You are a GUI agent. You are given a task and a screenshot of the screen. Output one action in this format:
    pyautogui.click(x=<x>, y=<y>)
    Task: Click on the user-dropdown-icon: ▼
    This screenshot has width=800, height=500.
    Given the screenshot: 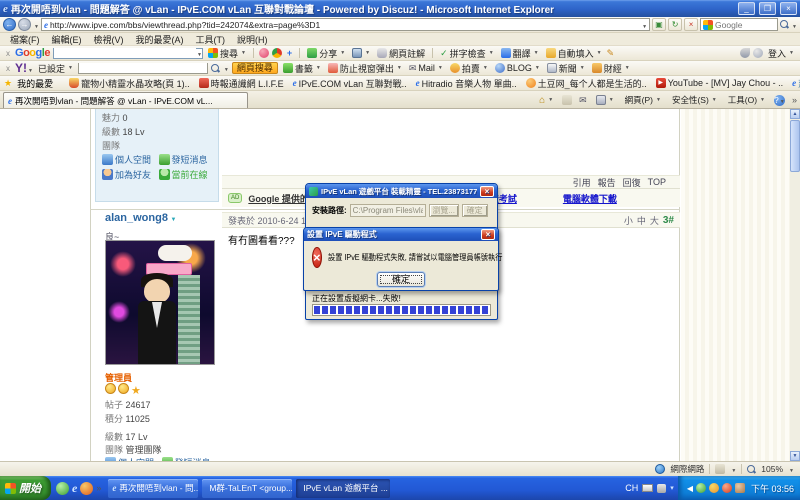 What is the action you would take?
    pyautogui.click(x=173, y=220)
    